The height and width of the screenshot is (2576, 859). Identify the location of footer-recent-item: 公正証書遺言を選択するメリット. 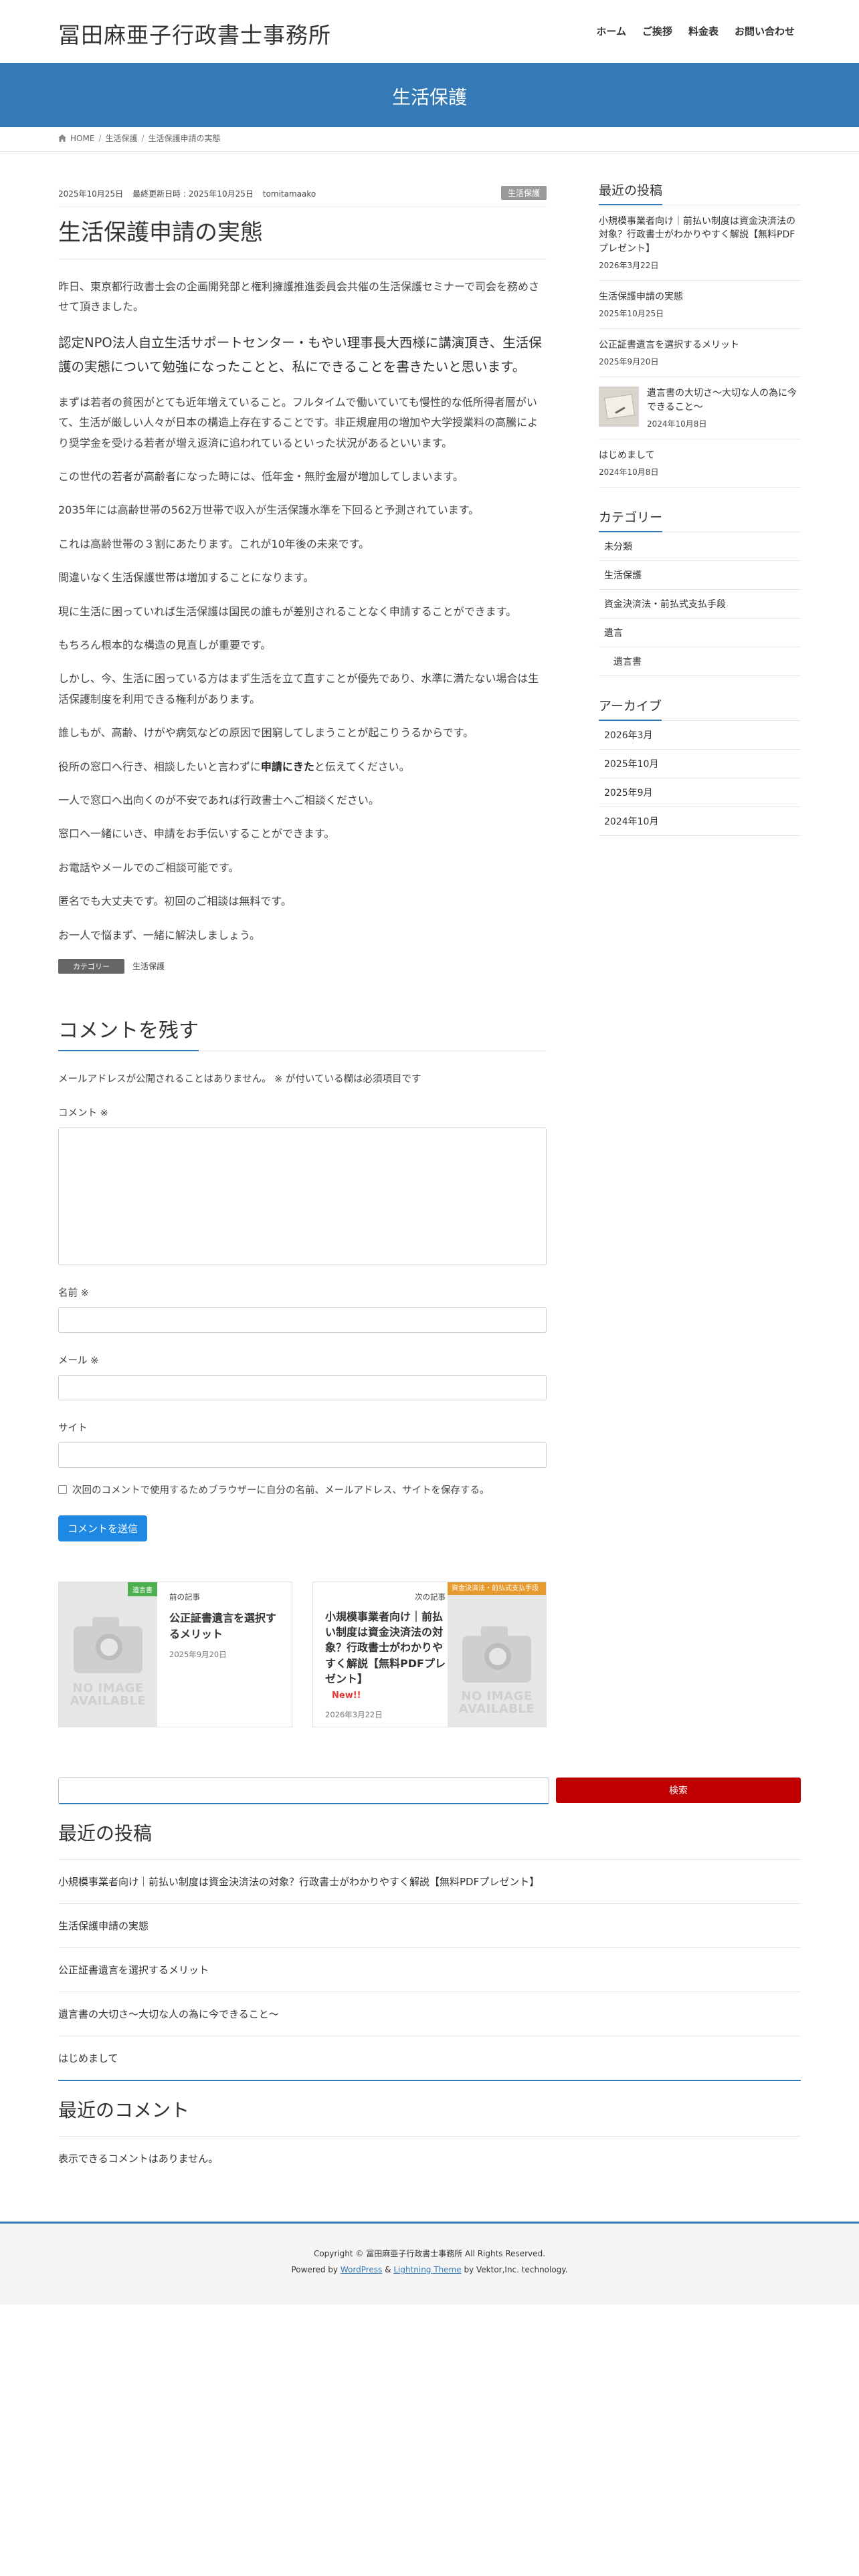
(429, 1970).